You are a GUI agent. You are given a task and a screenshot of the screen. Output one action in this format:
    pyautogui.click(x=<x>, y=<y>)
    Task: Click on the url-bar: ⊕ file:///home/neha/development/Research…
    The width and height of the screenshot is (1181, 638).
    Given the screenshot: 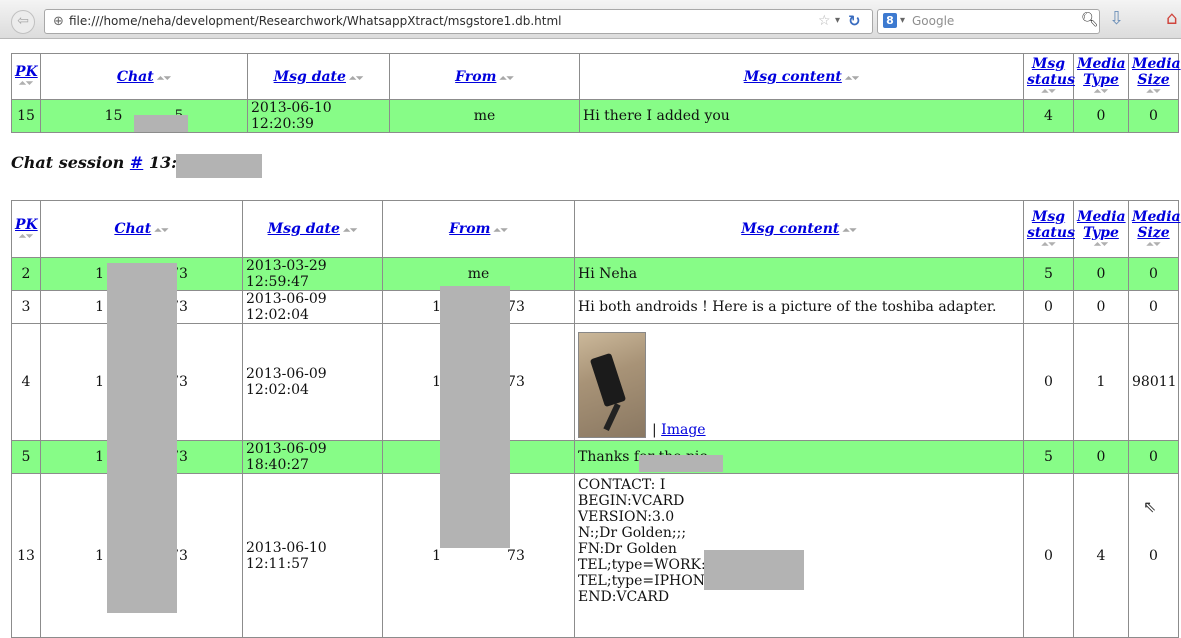 What is the action you would take?
    pyautogui.click(x=458, y=21)
    